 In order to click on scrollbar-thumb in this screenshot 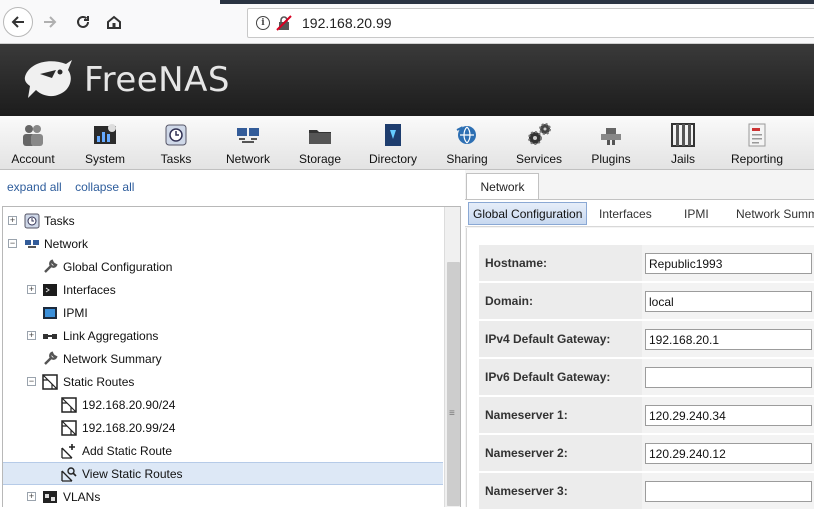, I will do `click(453, 384)`.